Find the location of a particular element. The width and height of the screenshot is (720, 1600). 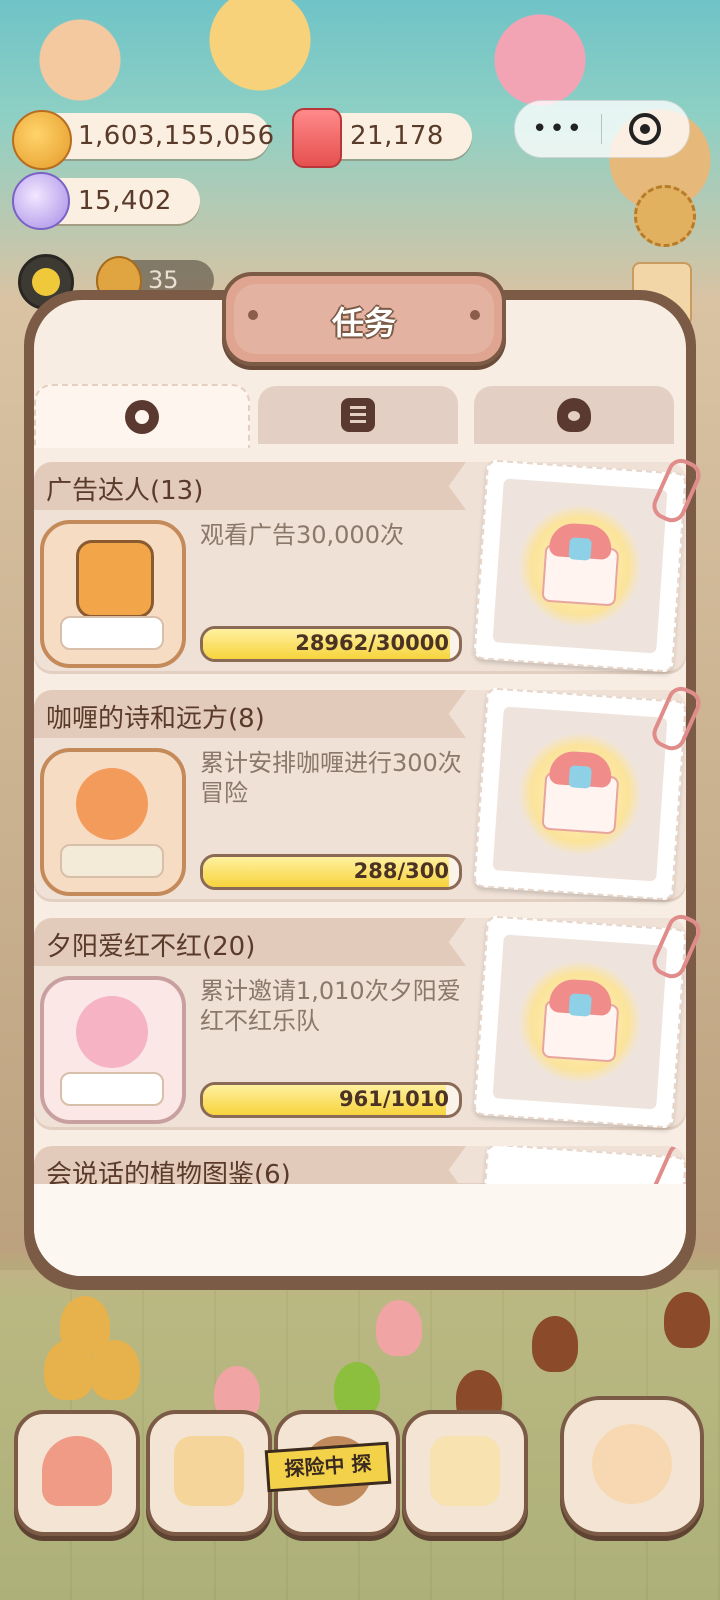

task-name: 夕阳爱红不红(20) is located at coordinates (151, 947).